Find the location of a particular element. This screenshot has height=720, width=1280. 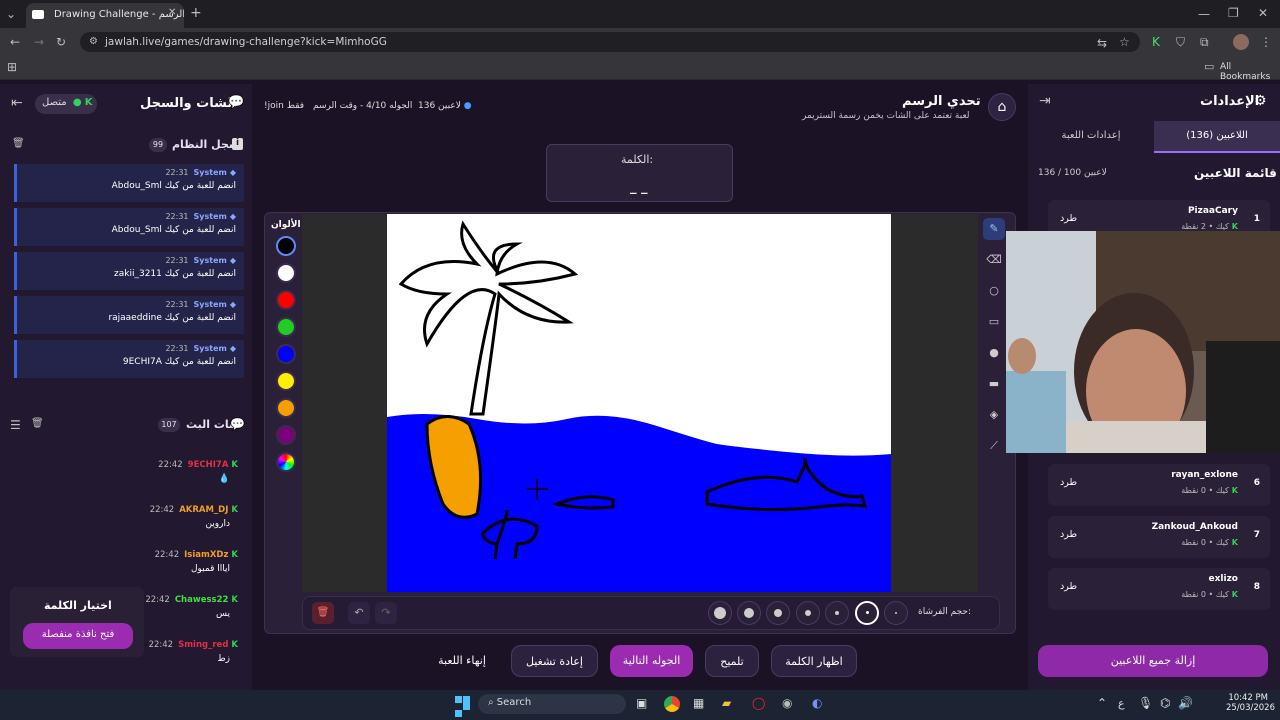

tab-players: اللاعبين (136) is located at coordinates (1217, 137).